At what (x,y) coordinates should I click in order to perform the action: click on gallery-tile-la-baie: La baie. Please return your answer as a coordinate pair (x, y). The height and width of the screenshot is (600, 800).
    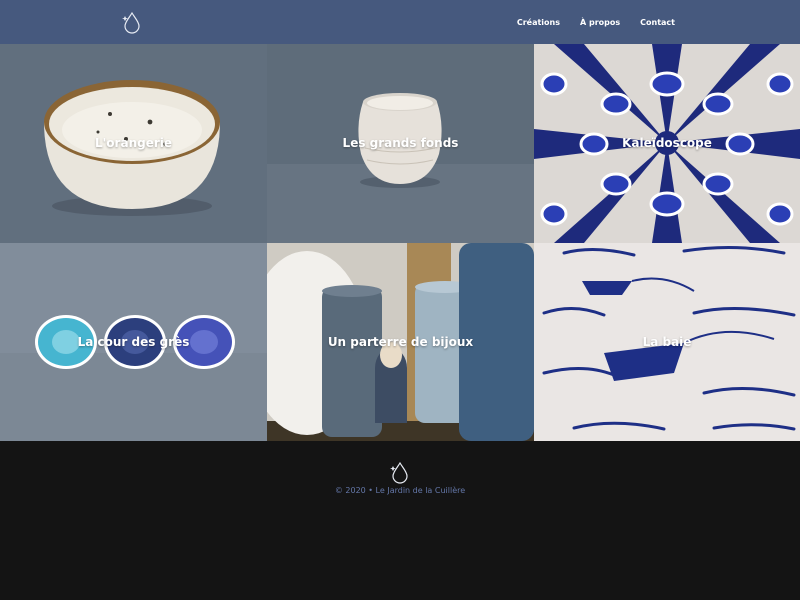
    Looking at the image, I should click on (667, 342).